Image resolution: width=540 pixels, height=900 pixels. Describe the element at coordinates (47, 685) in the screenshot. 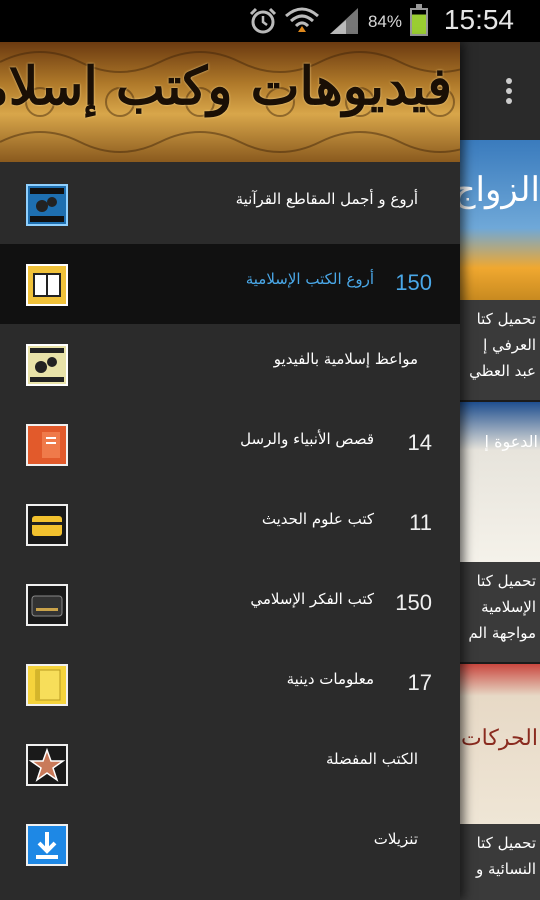

I see `info-notebook-icon` at that location.